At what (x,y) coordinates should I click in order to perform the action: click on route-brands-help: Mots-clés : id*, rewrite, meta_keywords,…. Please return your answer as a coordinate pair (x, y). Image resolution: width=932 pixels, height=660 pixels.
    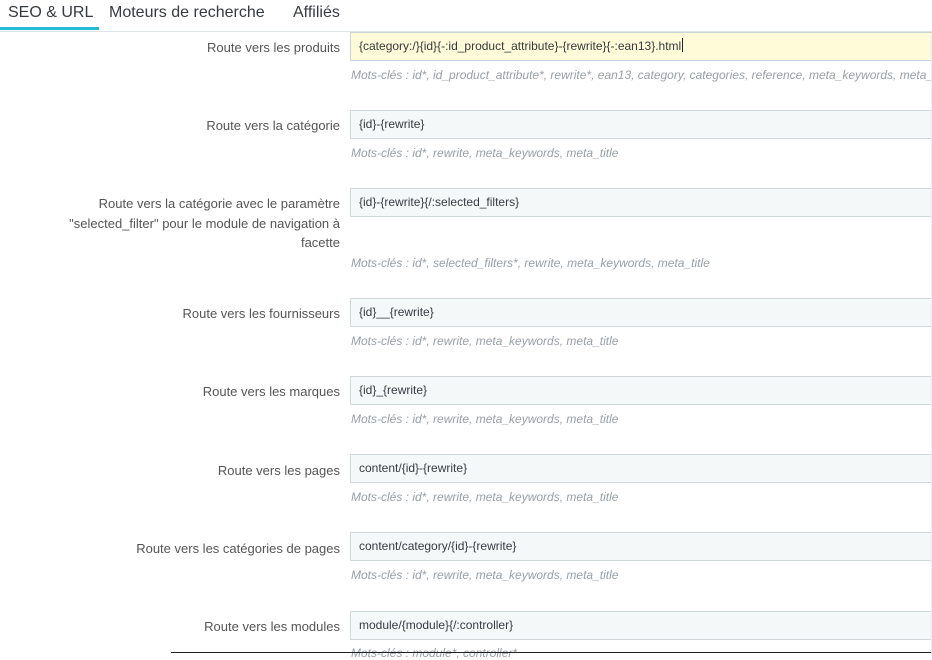
    Looking at the image, I should click on (485, 419).